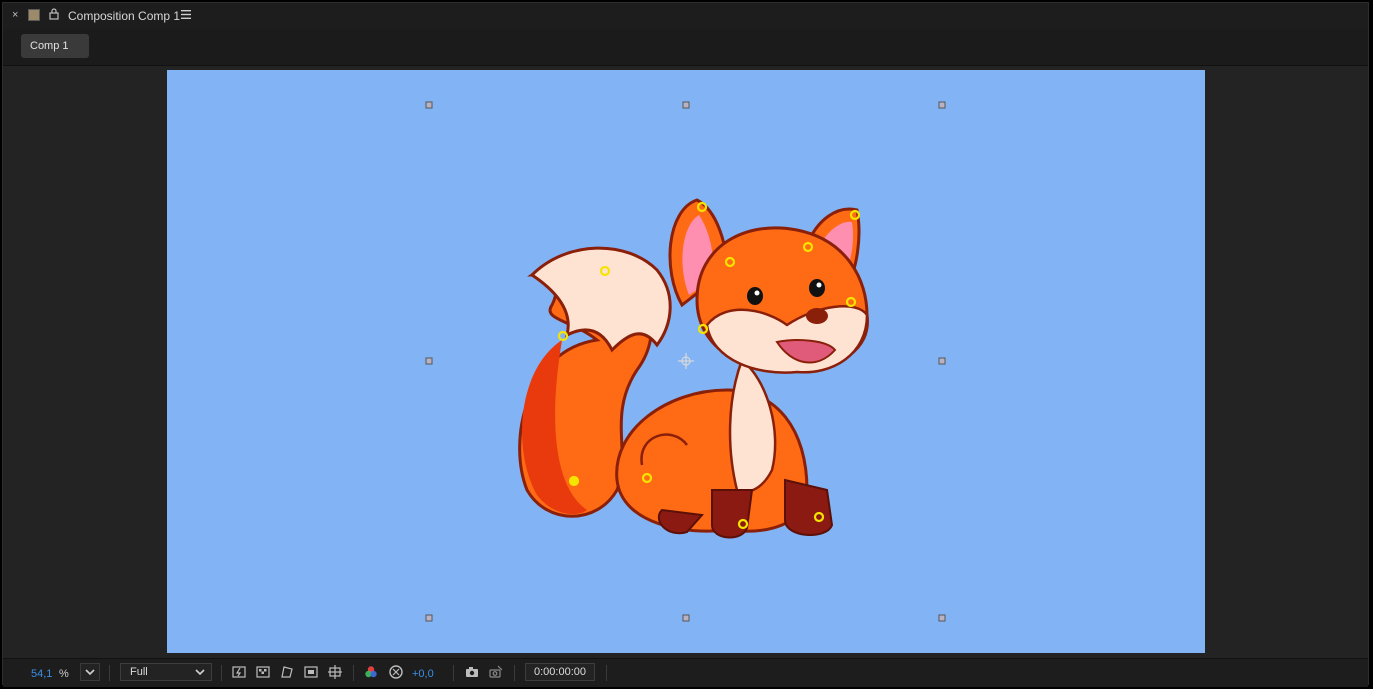  I want to click on region-of-interest-icon, so click(311, 672).